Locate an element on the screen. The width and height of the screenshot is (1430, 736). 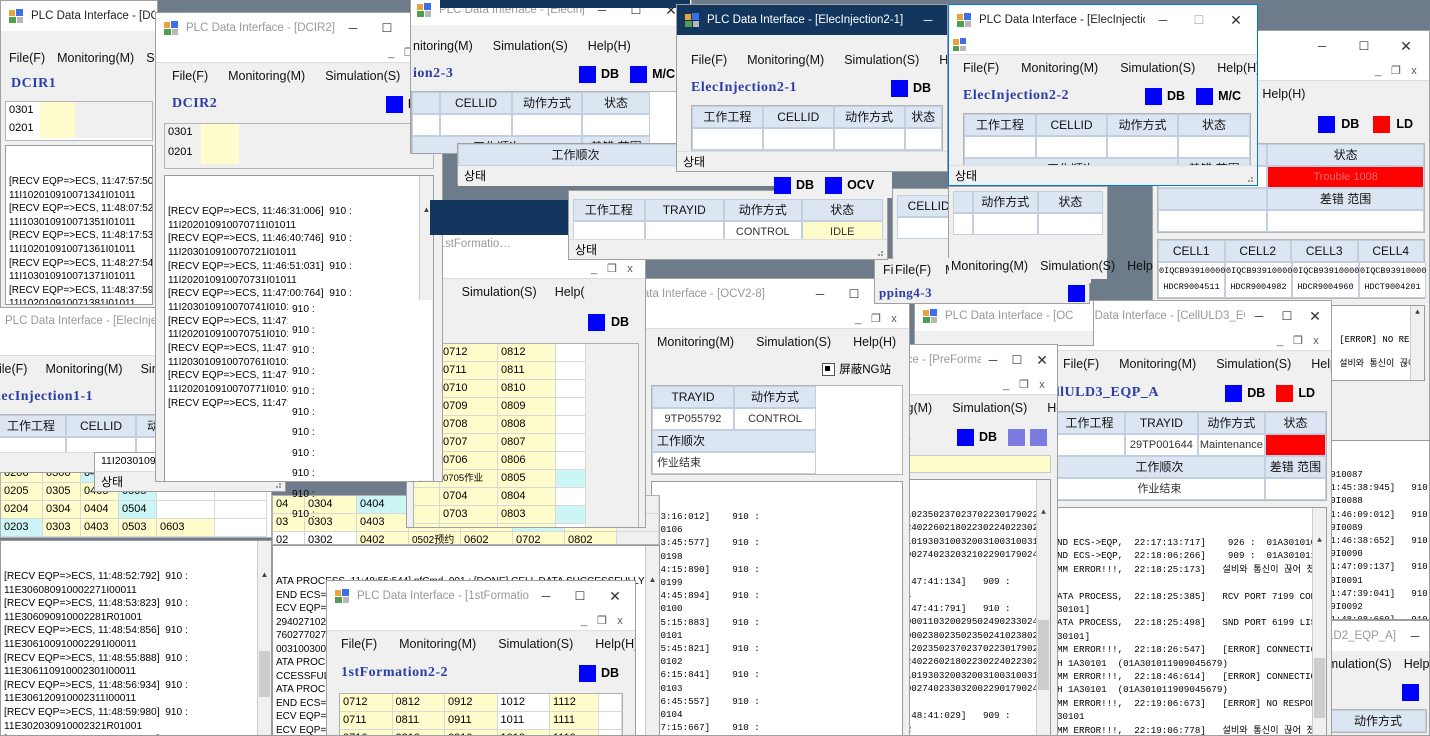
checkbox-icon is located at coordinates (829, 369).